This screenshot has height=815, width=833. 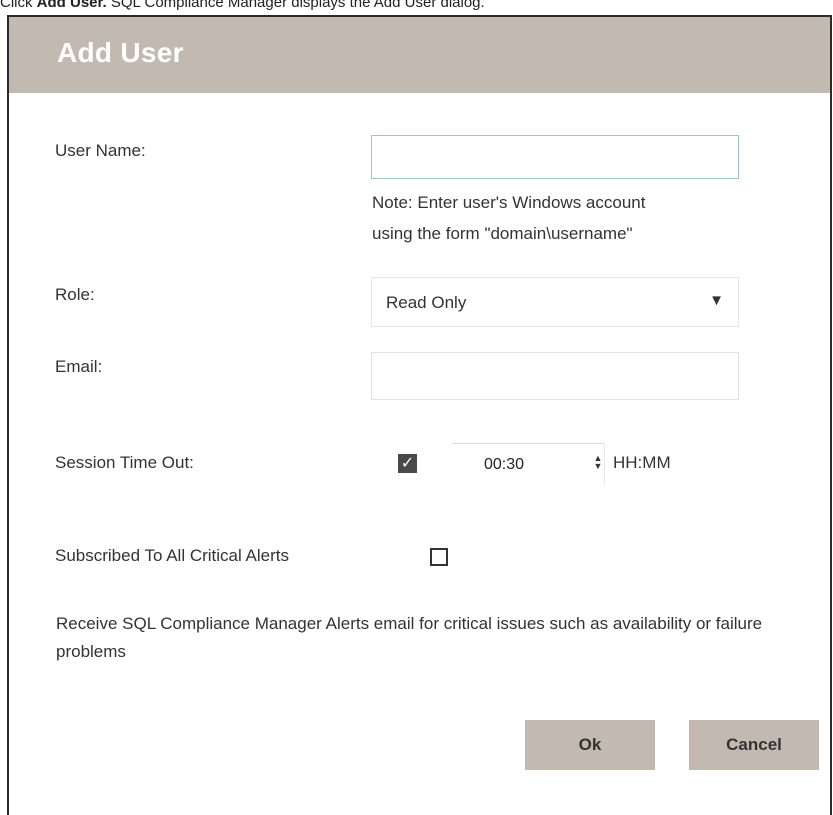 What do you see at coordinates (716, 300) in the screenshot?
I see `caret-down-icon: ▼` at bounding box center [716, 300].